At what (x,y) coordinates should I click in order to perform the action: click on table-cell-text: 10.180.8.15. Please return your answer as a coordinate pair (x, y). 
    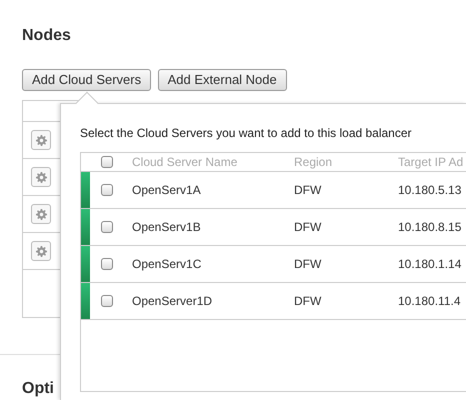
    Looking at the image, I should click on (430, 227).